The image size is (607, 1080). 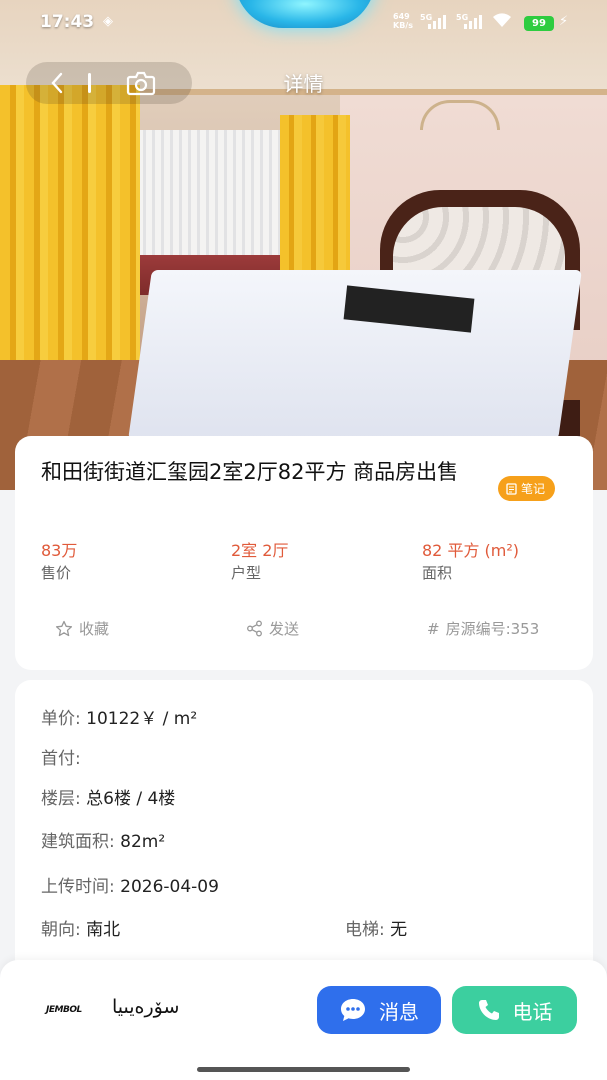 What do you see at coordinates (533, 489) in the screenshot?
I see `note-badge-label: 笔记` at bounding box center [533, 489].